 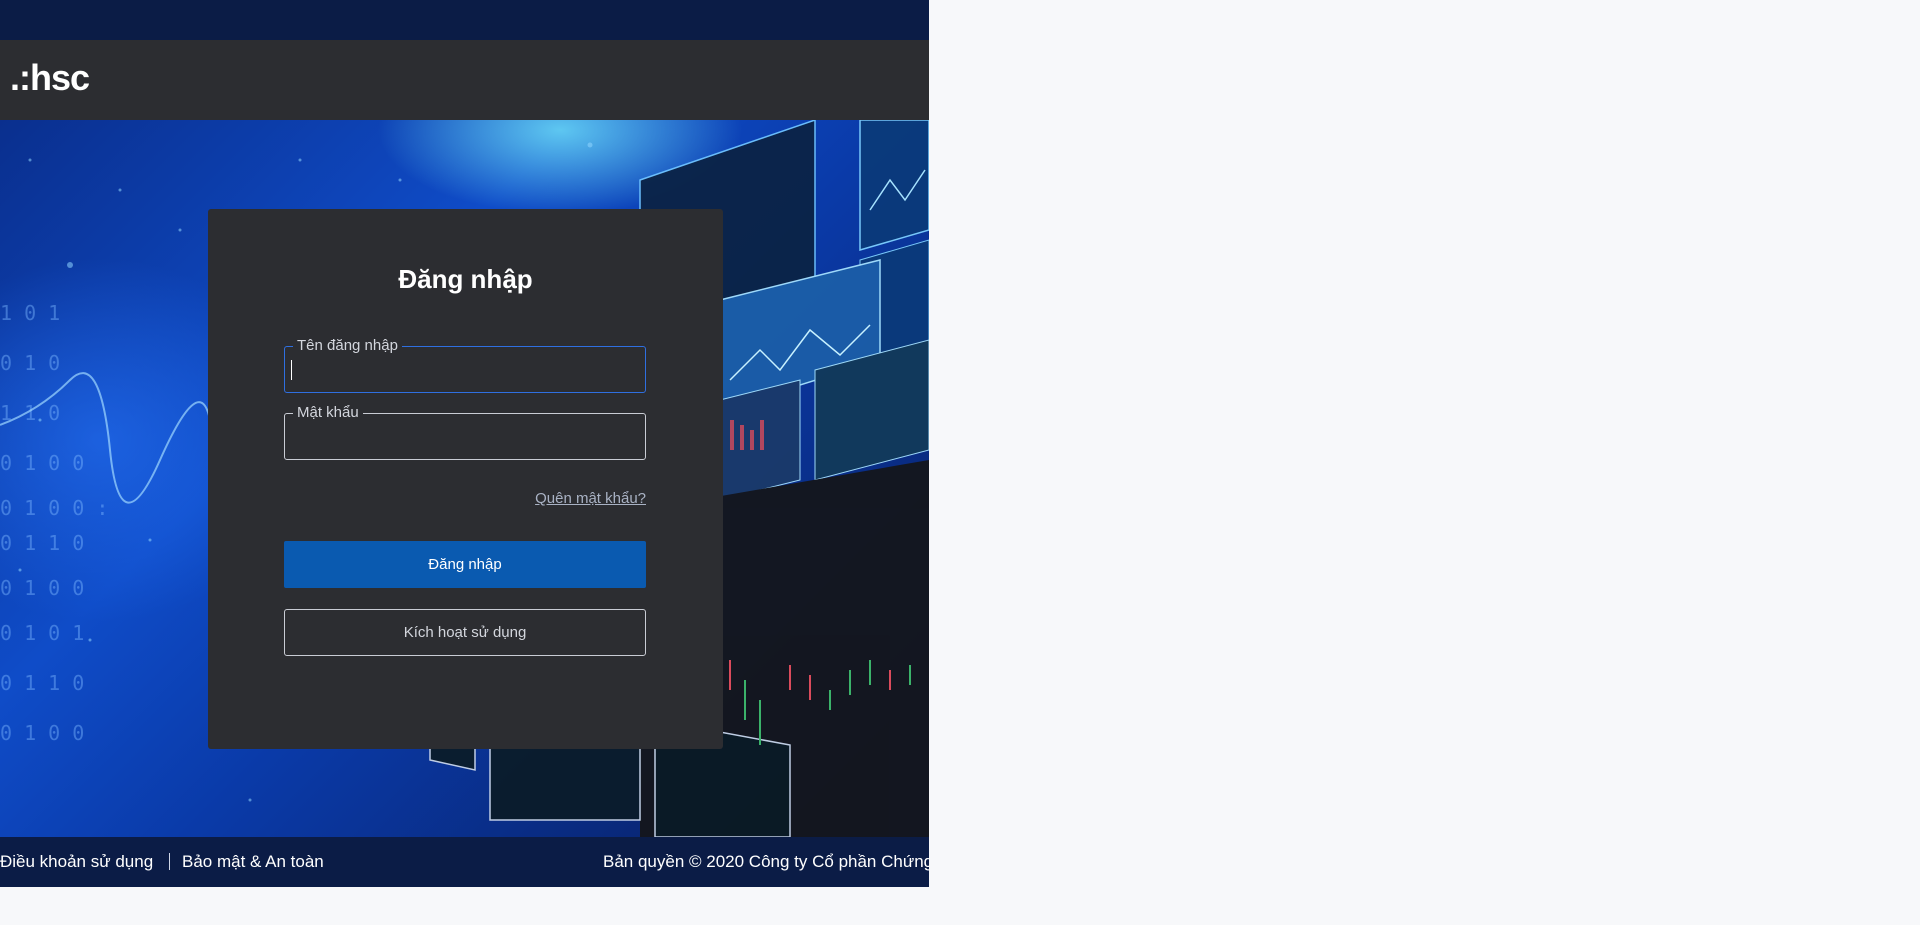 I want to click on svg-text: 0 1 0 0 :, so click(x=54, y=508).